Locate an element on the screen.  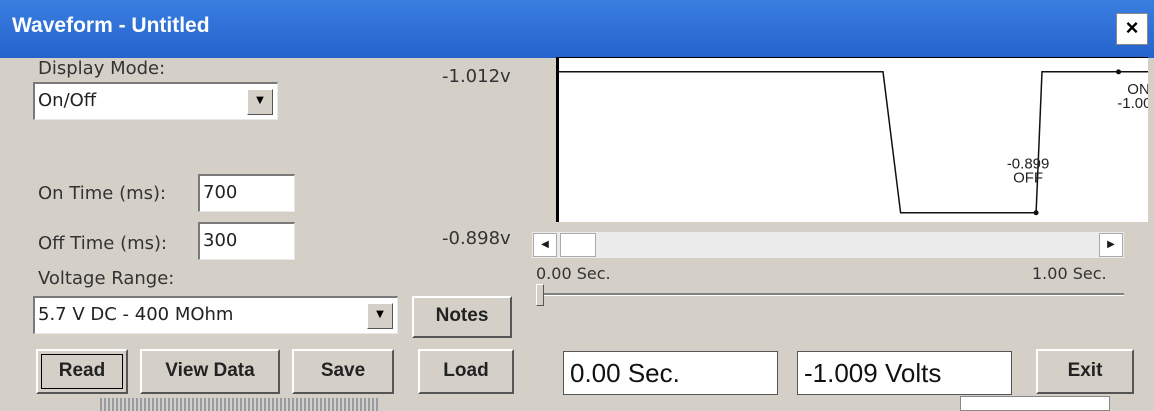
x-axis-start-label: 0.00 Sec. is located at coordinates (573, 273).